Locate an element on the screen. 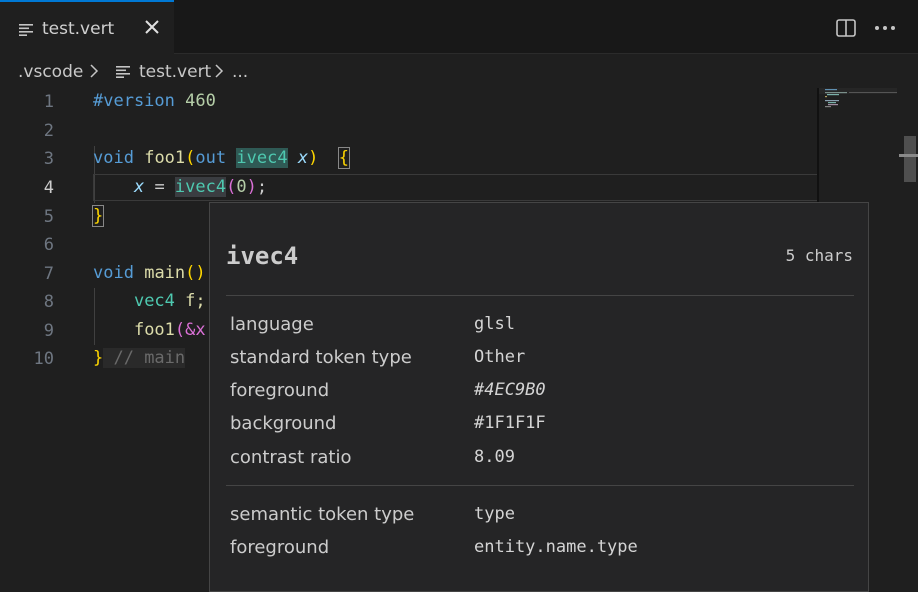 The width and height of the screenshot is (918, 592). line-number: 10 is located at coordinates (43, 359).